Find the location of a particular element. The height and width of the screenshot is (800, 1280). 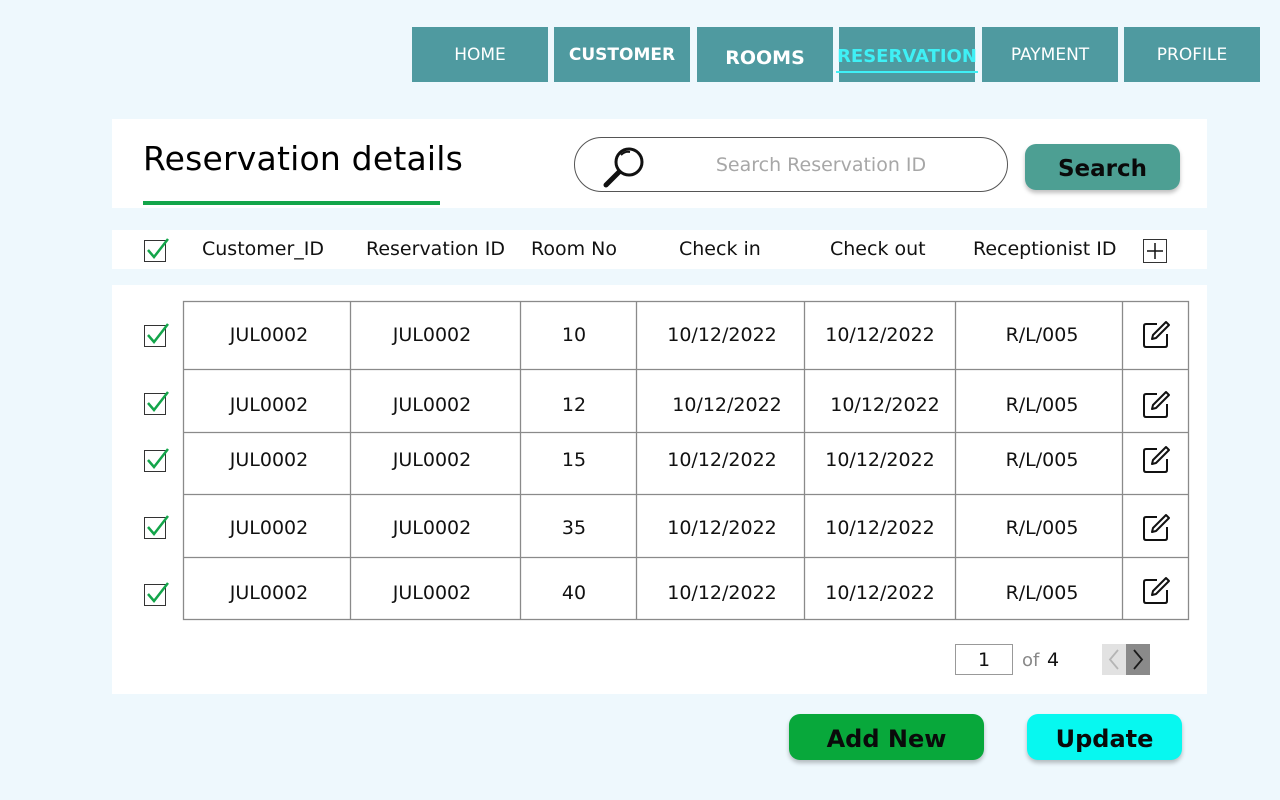

cell-room-no: 35 is located at coordinates (574, 528).